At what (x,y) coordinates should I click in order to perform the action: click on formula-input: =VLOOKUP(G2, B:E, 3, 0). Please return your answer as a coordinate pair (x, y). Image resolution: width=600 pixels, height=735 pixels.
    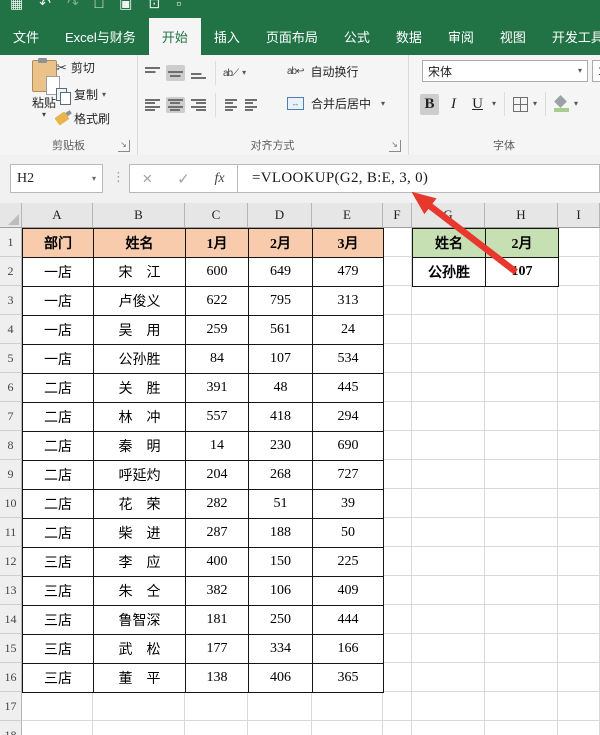
    Looking at the image, I should click on (418, 178).